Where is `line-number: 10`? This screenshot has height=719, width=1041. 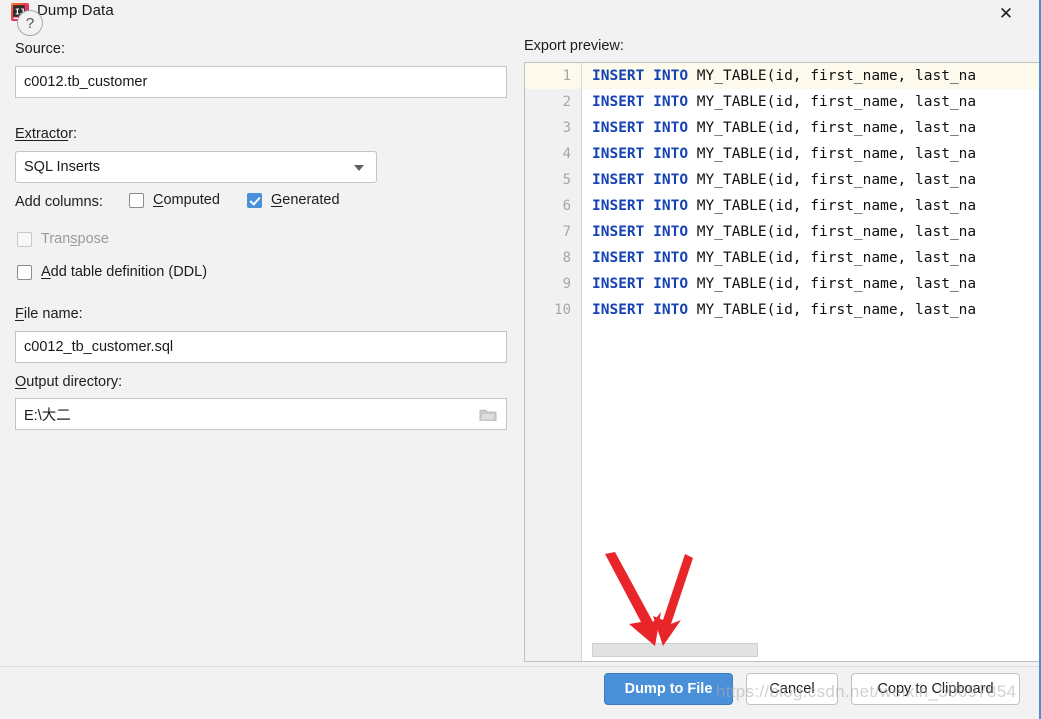
line-number: 10 is located at coordinates (562, 310).